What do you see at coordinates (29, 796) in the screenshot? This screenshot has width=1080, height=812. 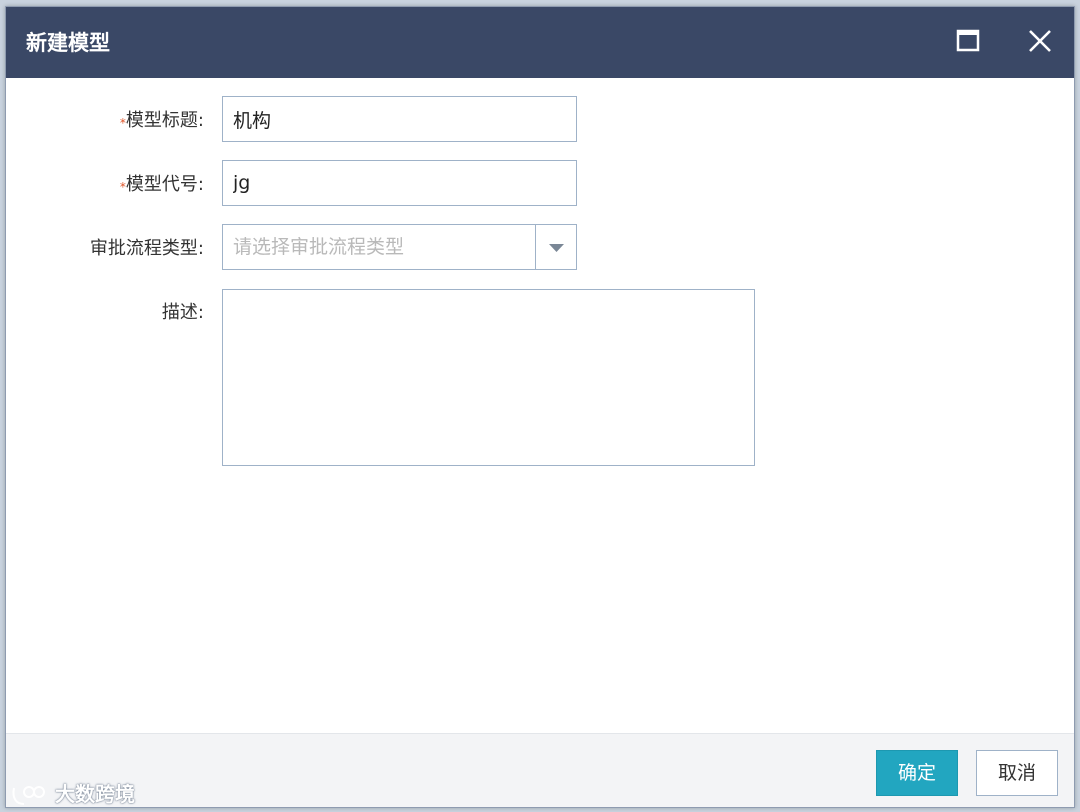 I see `watermark-logo-icon` at bounding box center [29, 796].